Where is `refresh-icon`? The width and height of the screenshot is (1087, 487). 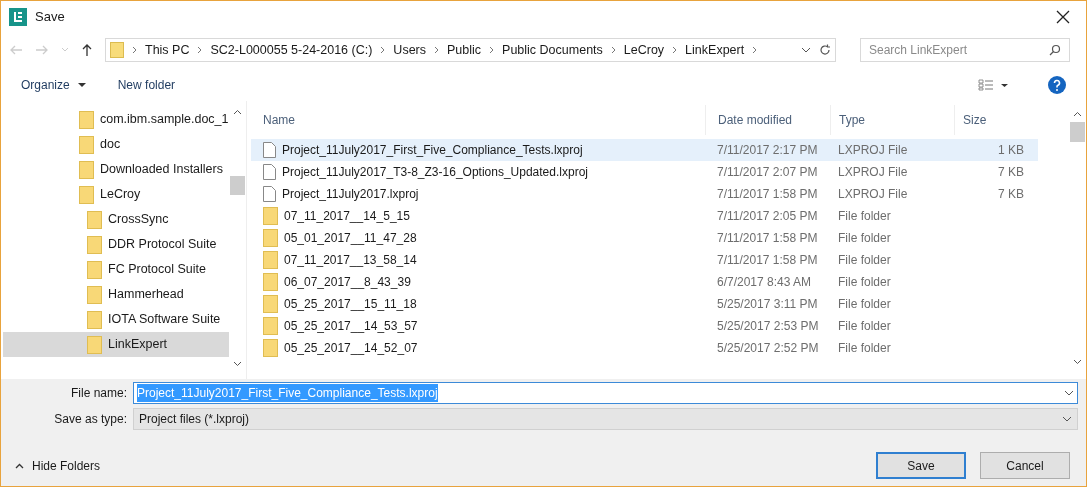 refresh-icon is located at coordinates (825, 50).